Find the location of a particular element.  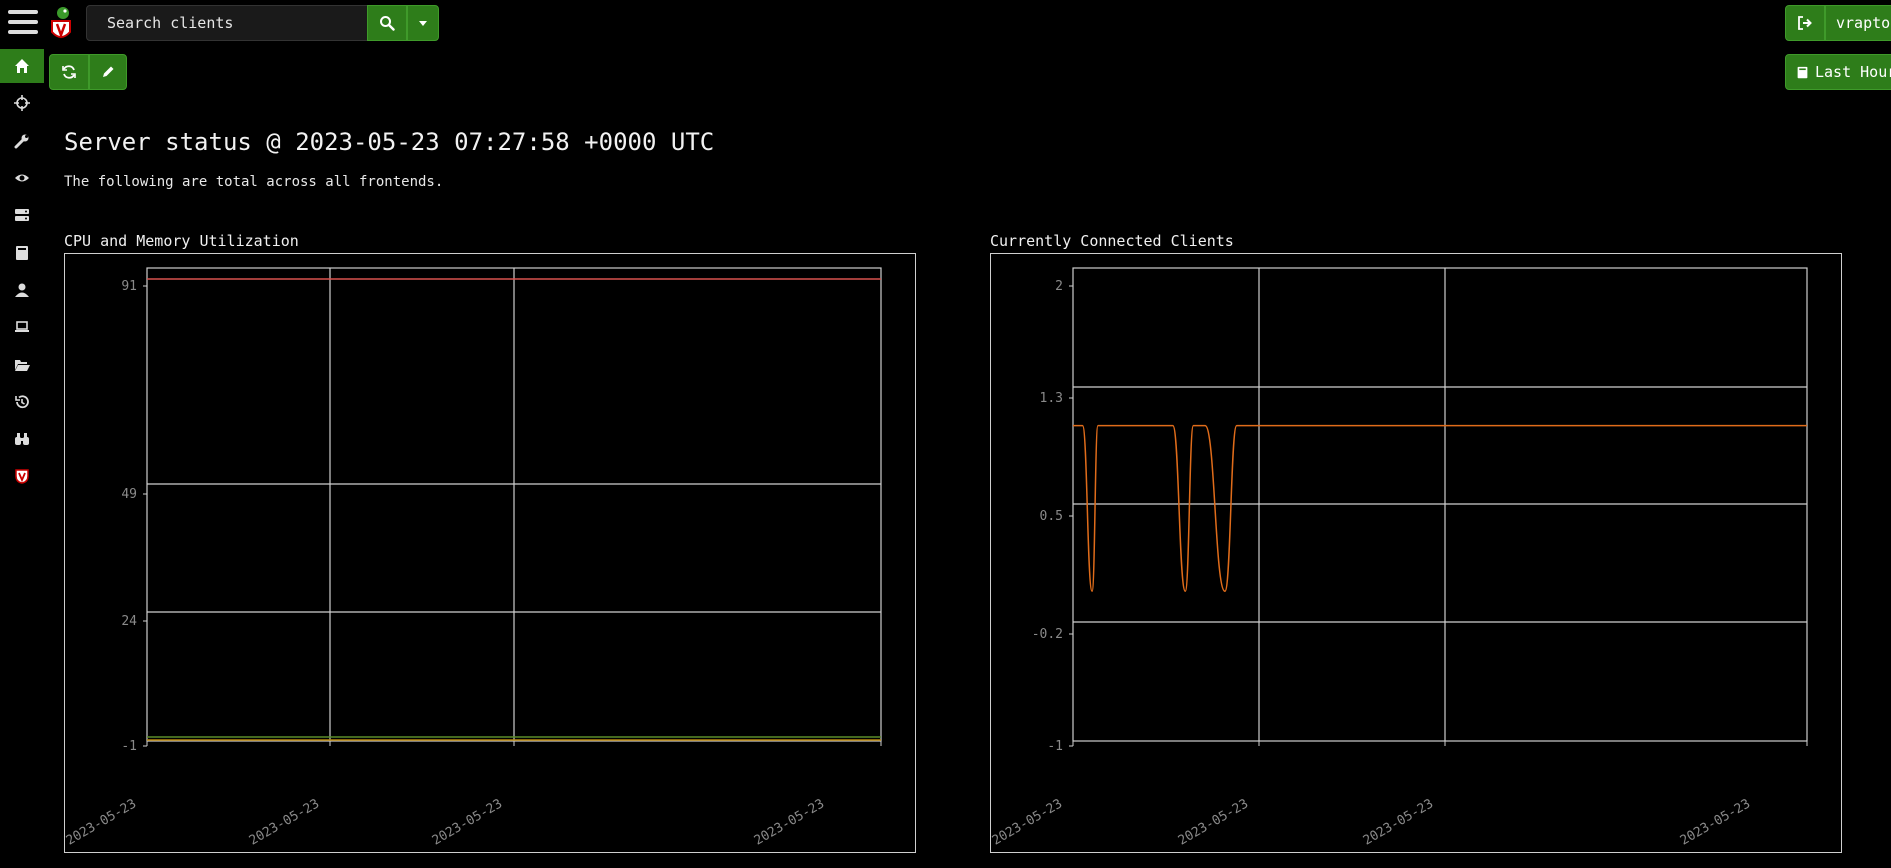

nav-hunts is located at coordinates (22, 103).